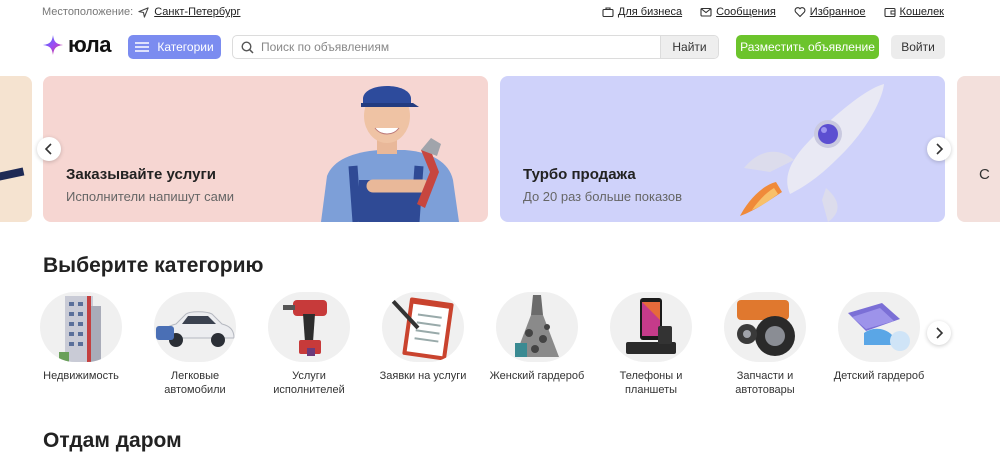 This screenshot has height=457, width=1000. I want to click on location: Местоположение: Санкт-Петербург, so click(141, 12).